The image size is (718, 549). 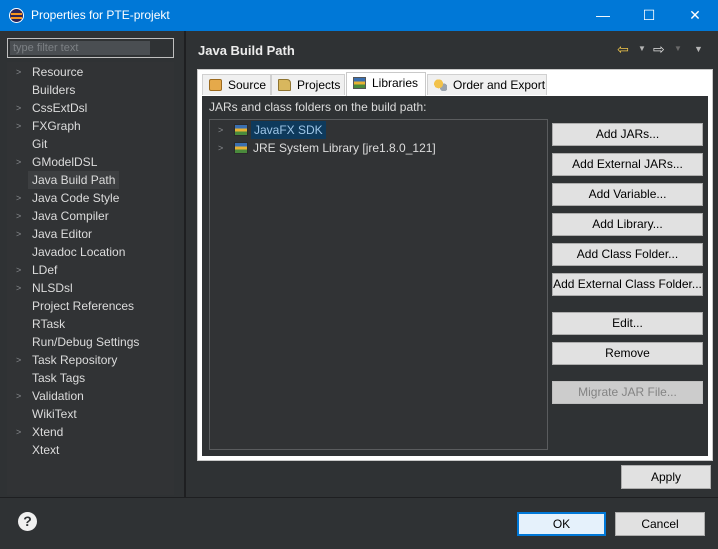 I want to click on tree-item-cssextdsl: > CssExtDsl, so click(x=90, y=108).